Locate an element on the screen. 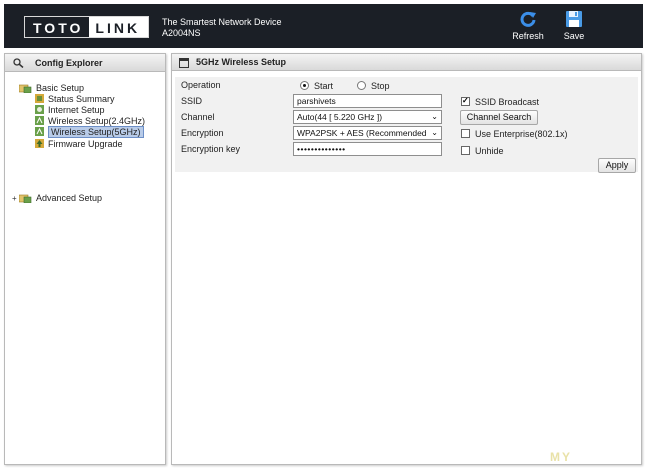  channel-select: Auto(44 [ 5.220 GHz ]) ⌄ is located at coordinates (367, 117).